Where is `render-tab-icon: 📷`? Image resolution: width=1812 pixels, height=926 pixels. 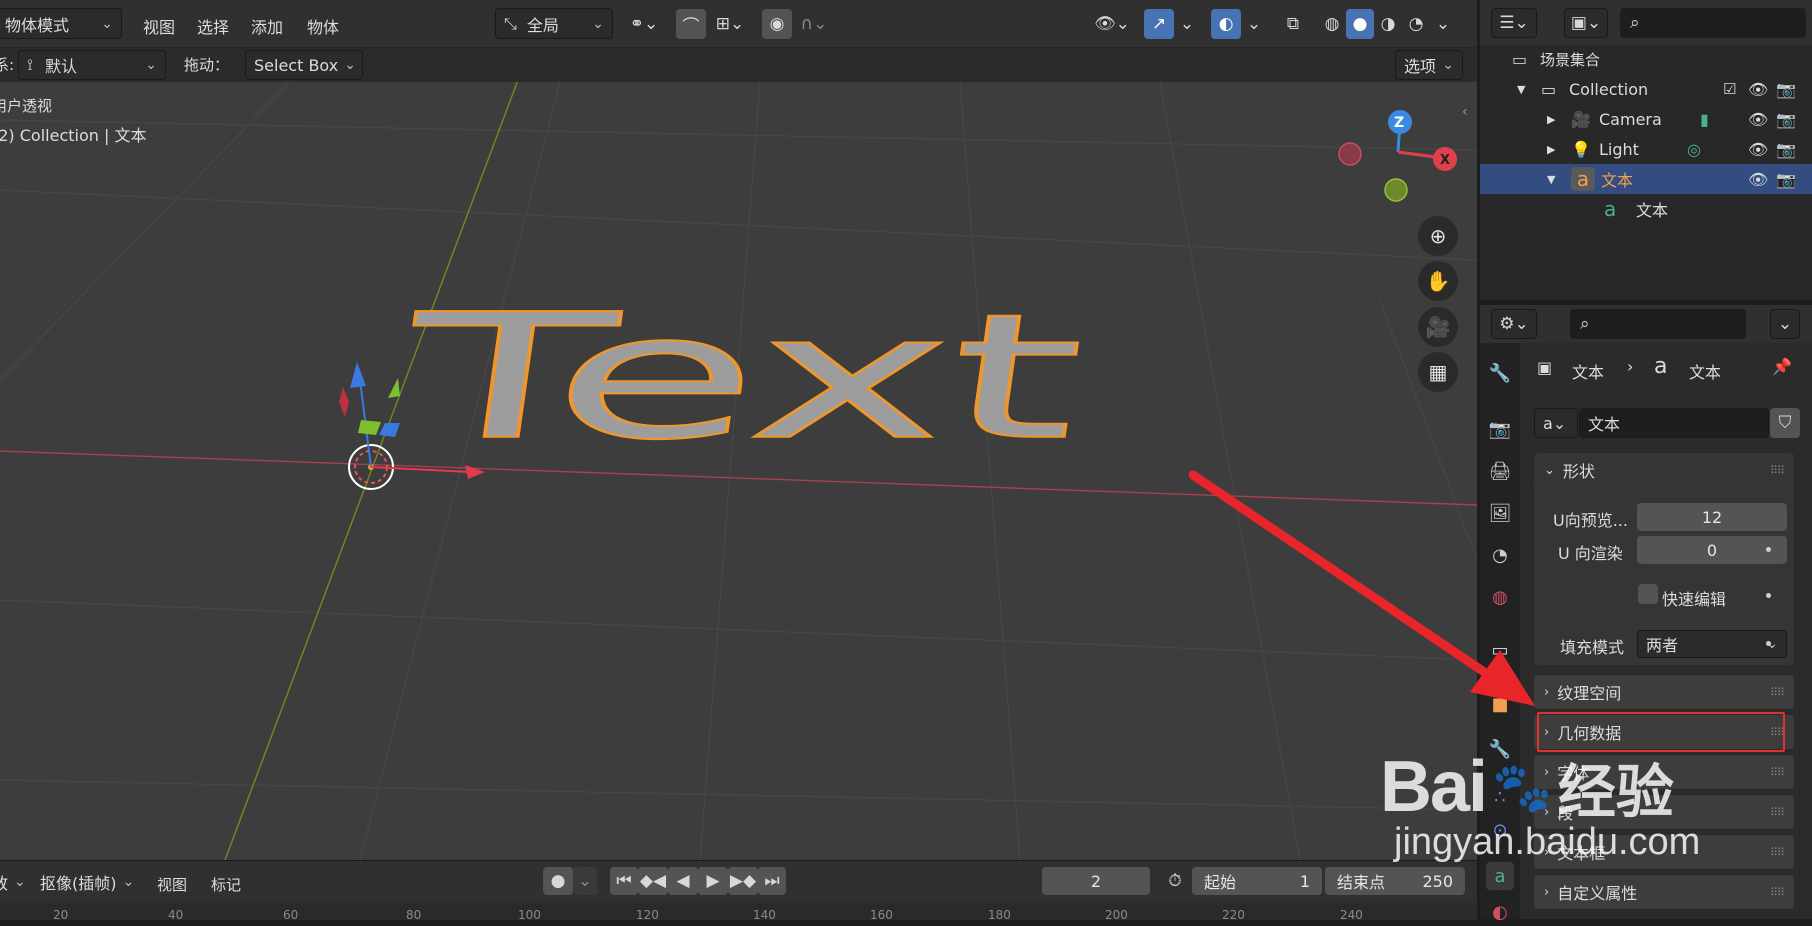
render-tab-icon: 📷 is located at coordinates (1500, 429).